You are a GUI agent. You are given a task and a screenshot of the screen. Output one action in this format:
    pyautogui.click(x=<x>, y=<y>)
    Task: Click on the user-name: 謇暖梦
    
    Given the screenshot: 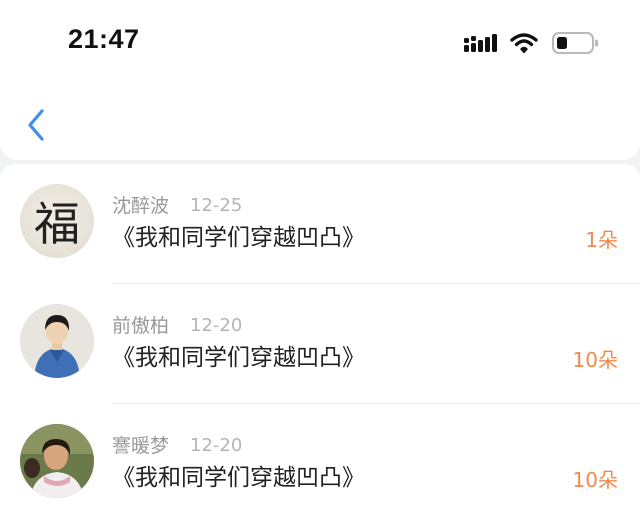 What is the action you would take?
    pyautogui.click(x=141, y=446)
    